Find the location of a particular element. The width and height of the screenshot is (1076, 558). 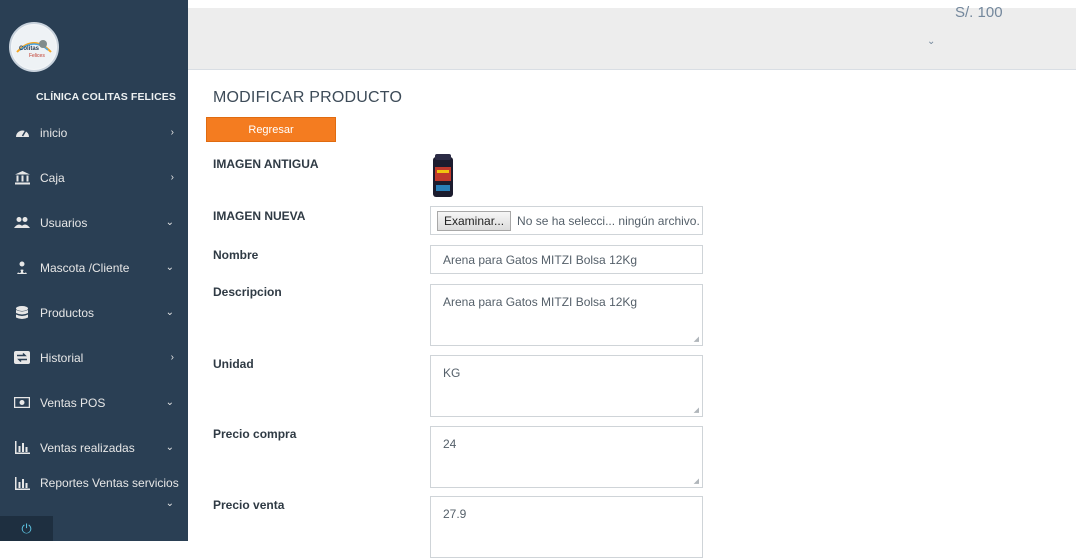

sell-price-label: Precio venta is located at coordinates (249, 505).